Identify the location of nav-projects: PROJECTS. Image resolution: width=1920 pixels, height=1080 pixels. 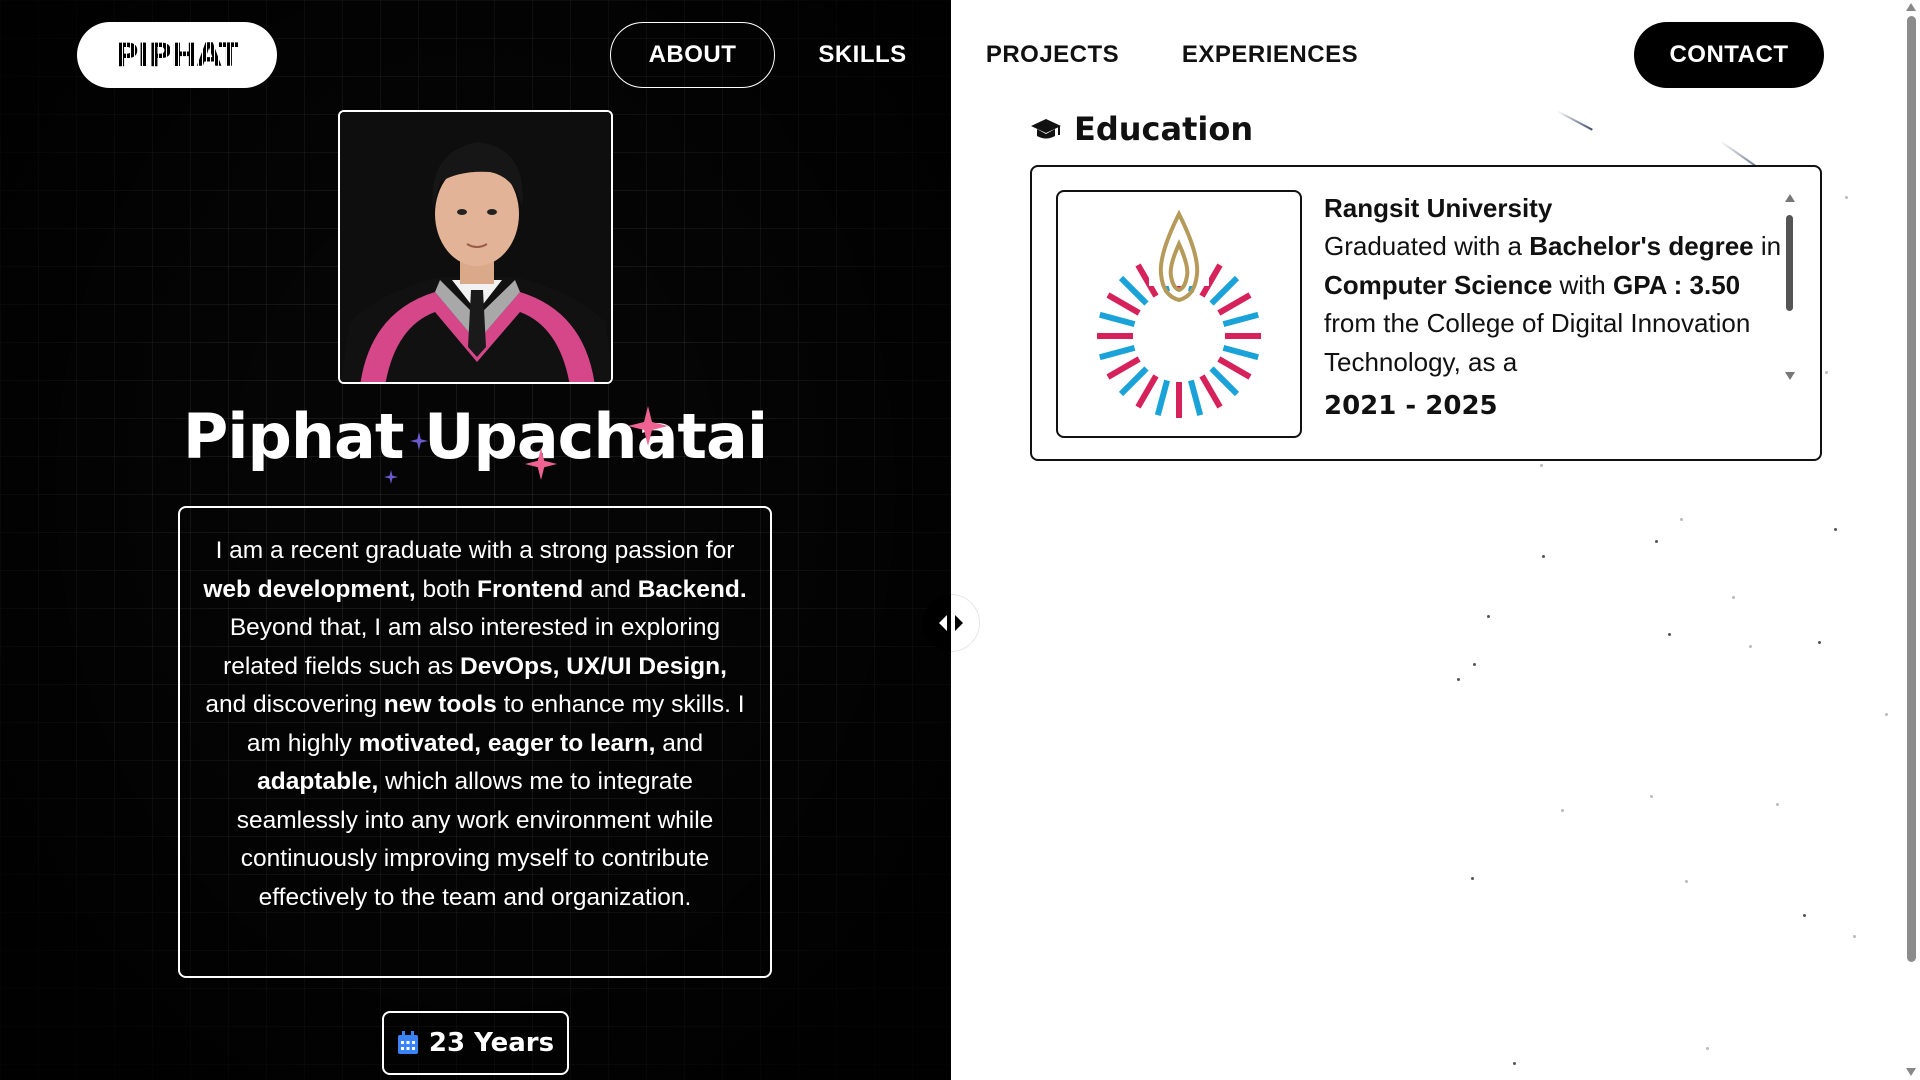
(1052, 55).